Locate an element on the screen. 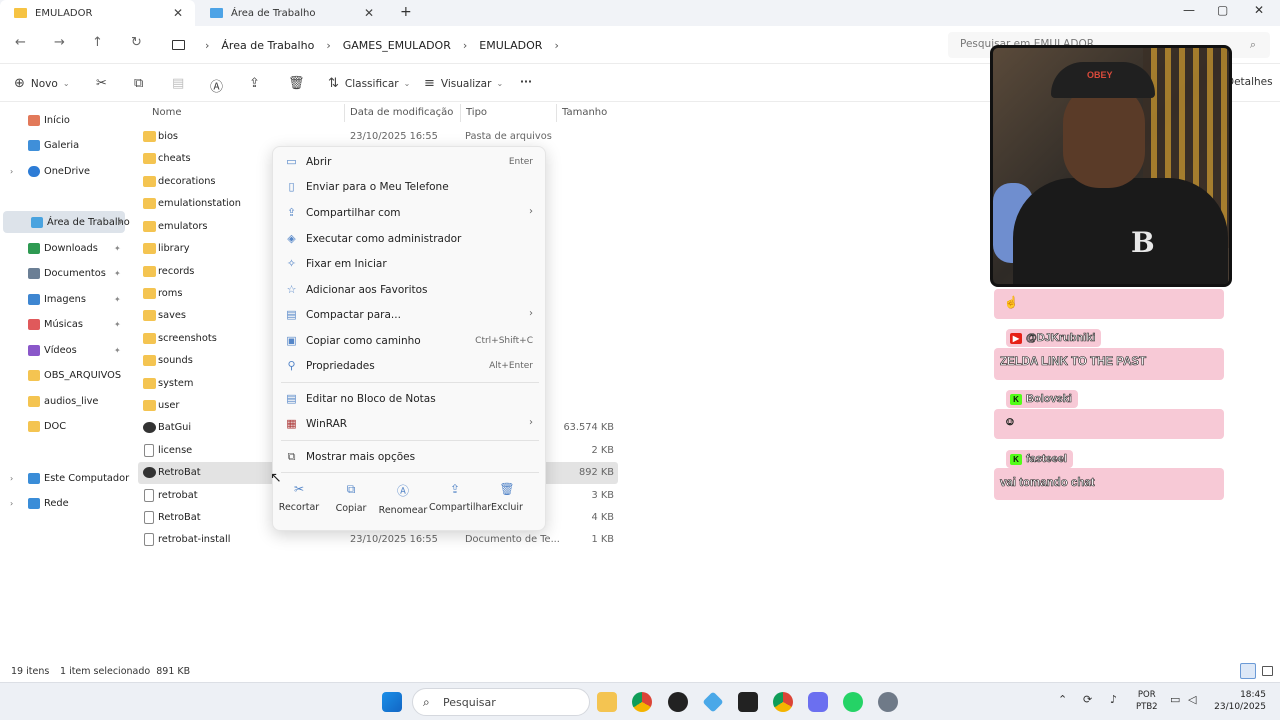 Image resolution: width=1280 pixels, height=720 pixels. refresh-button: ↻ is located at coordinates (136, 42).